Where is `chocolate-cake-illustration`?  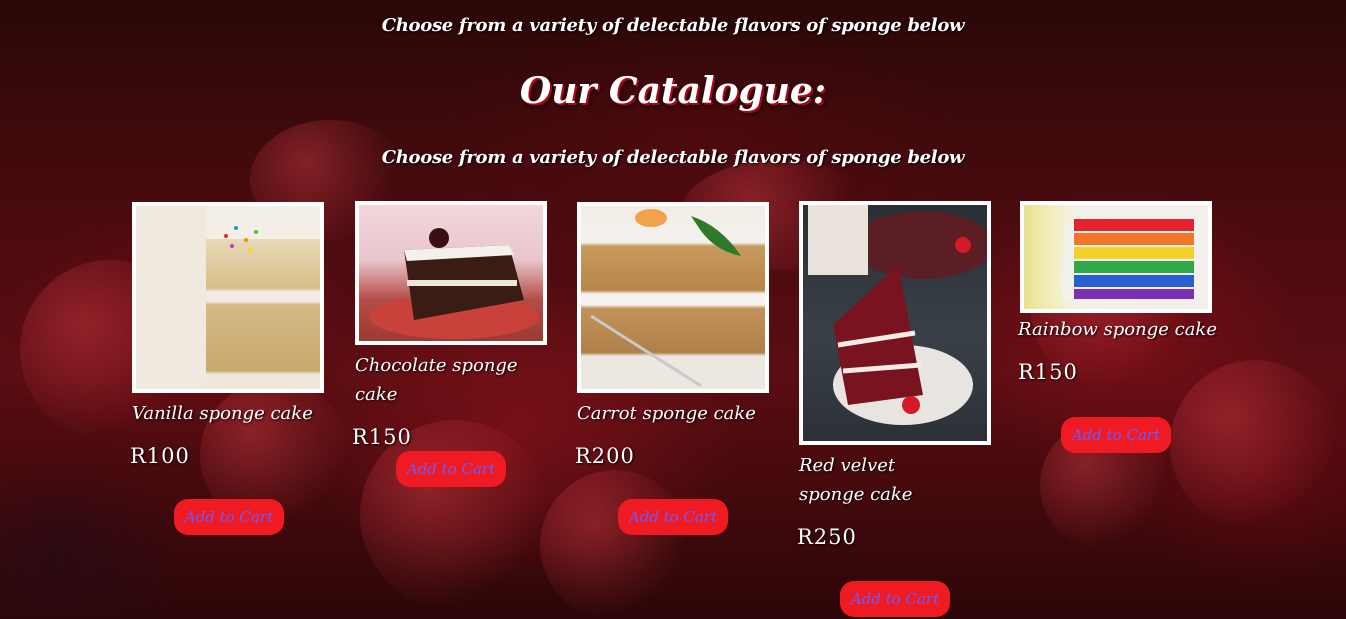
chocolate-cake-illustration is located at coordinates (454, 283).